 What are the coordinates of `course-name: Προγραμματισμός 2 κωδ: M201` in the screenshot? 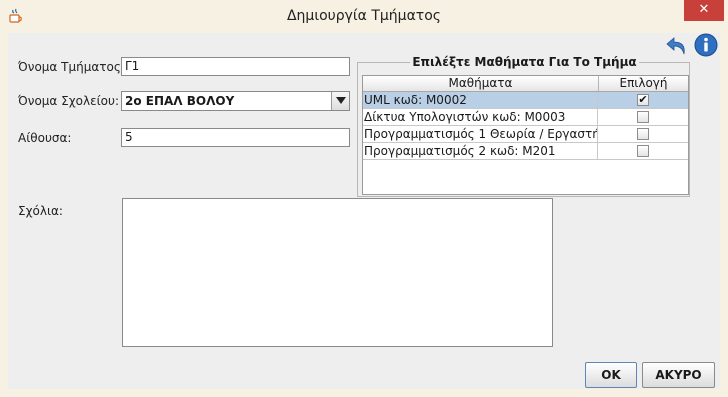 It's located at (481, 151).